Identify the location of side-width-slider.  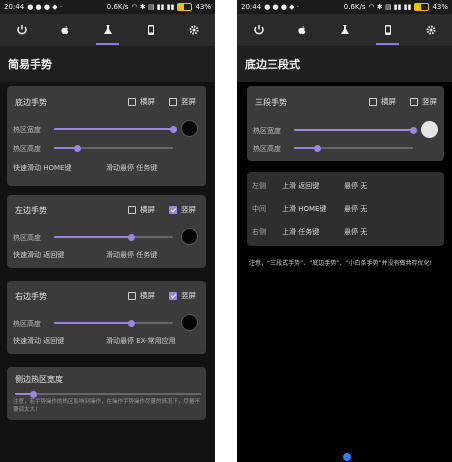
(108, 394).